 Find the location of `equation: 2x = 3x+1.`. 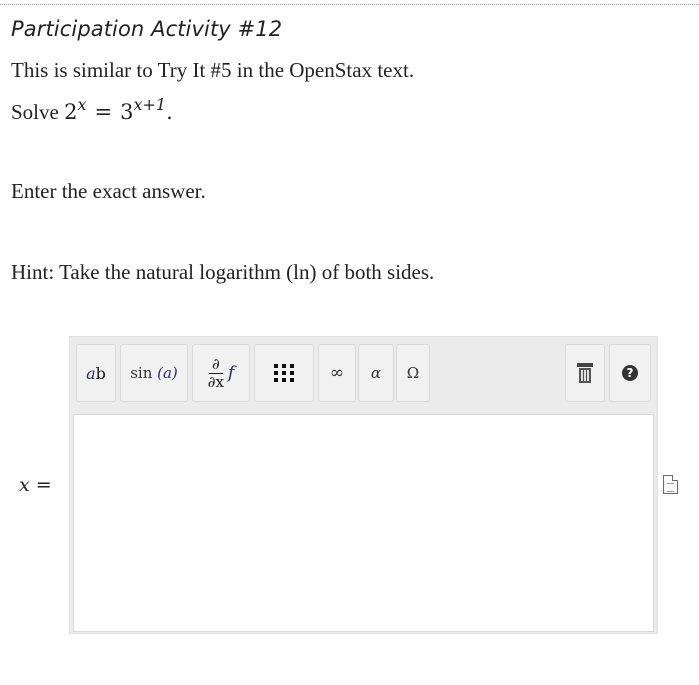

equation: 2x = 3x+1. is located at coordinates (118, 109).